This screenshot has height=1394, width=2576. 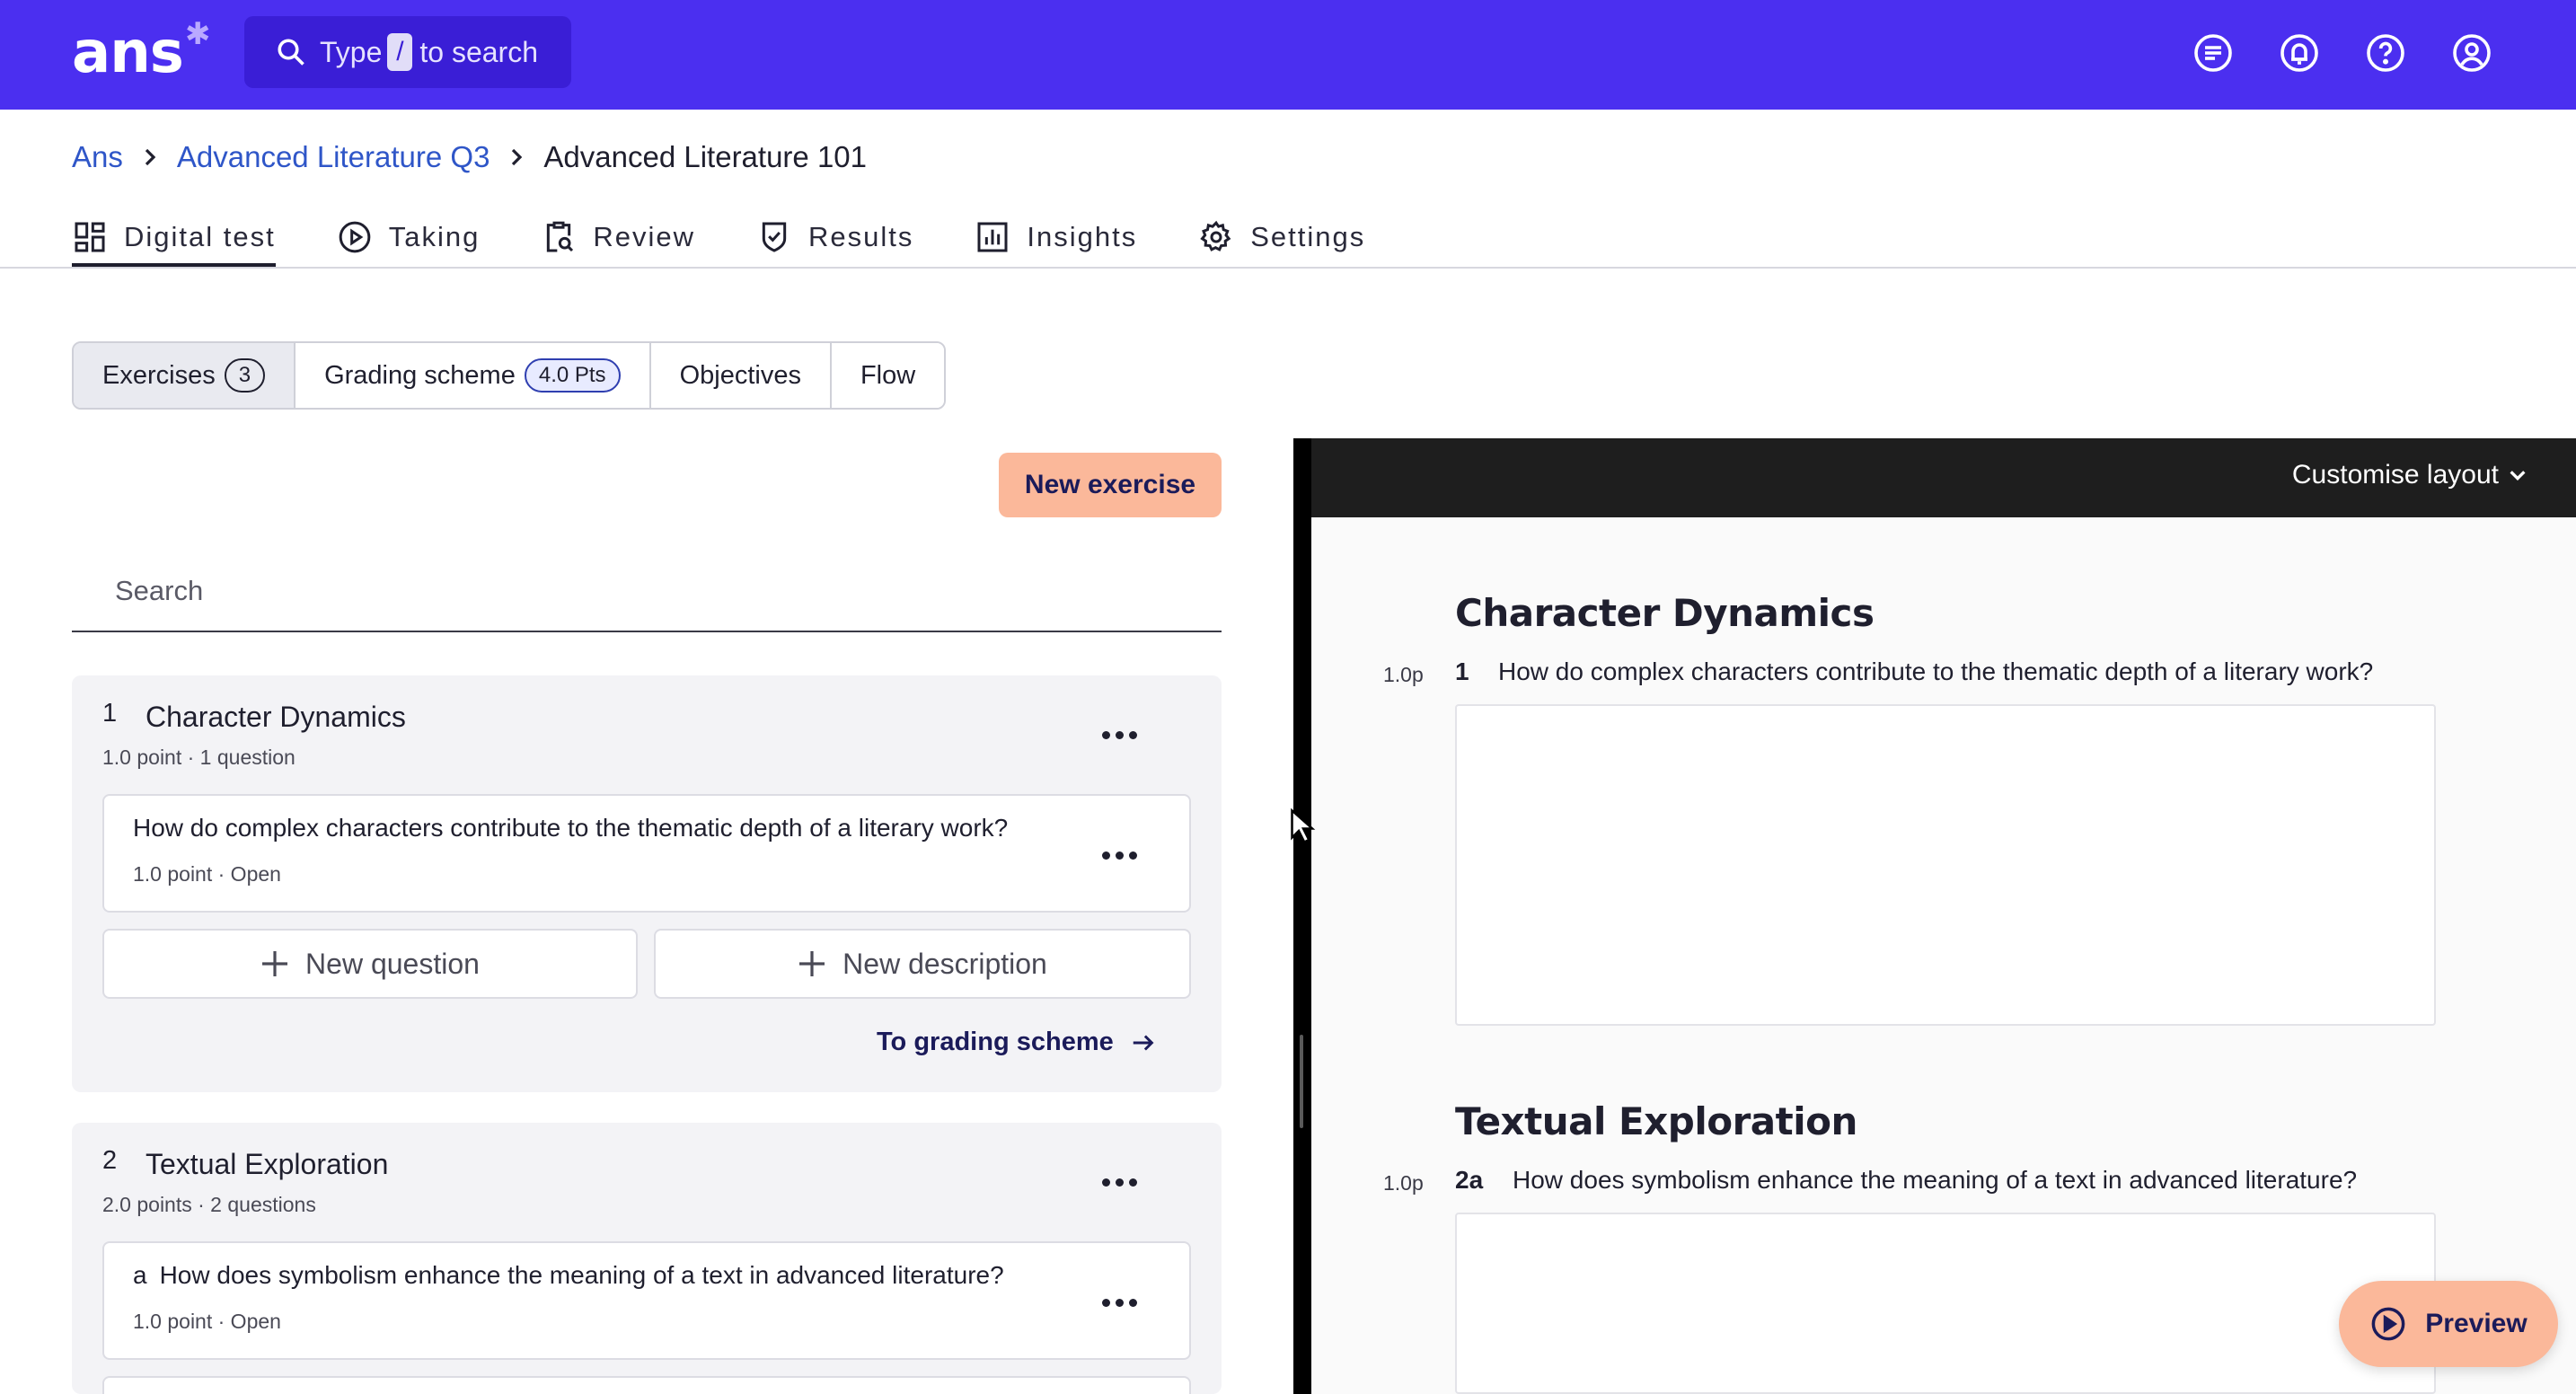 What do you see at coordinates (1288, 55) in the screenshot?
I see `top-bar: ans ✱ Type / to search` at bounding box center [1288, 55].